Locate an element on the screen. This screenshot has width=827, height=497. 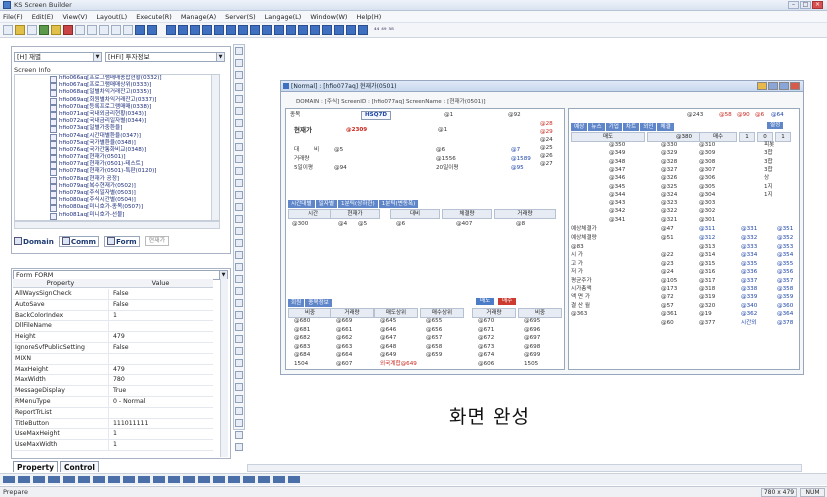
form-minimize-button is located at coordinates (773, 86).